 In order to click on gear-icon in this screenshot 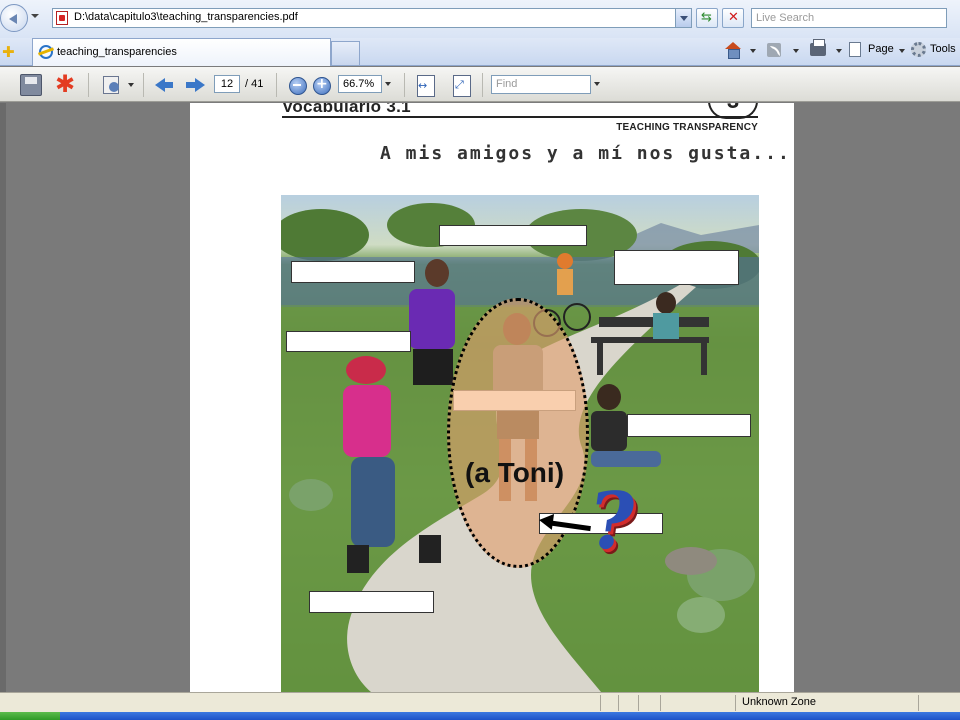, I will do `click(918, 49)`.